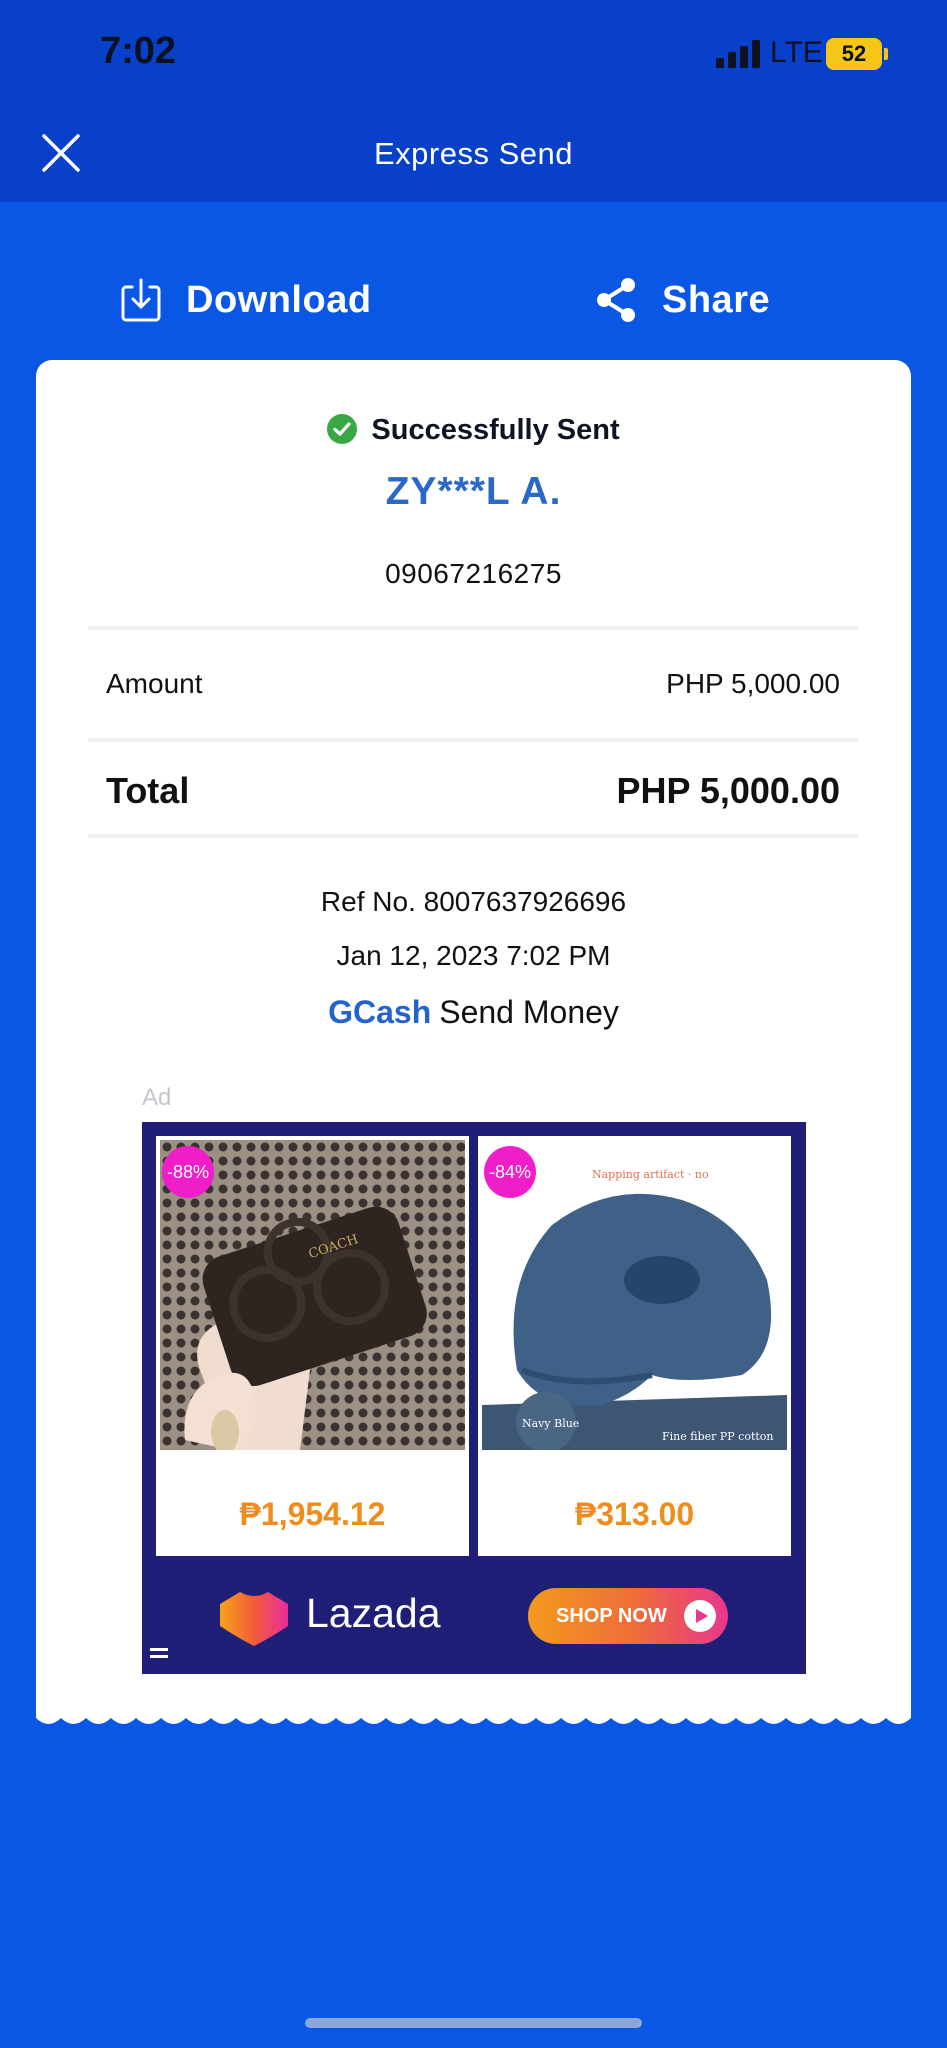 Image resolution: width=947 pixels, height=2048 pixels. Describe the element at coordinates (473, 2023) in the screenshot. I see `home-indicator` at that location.